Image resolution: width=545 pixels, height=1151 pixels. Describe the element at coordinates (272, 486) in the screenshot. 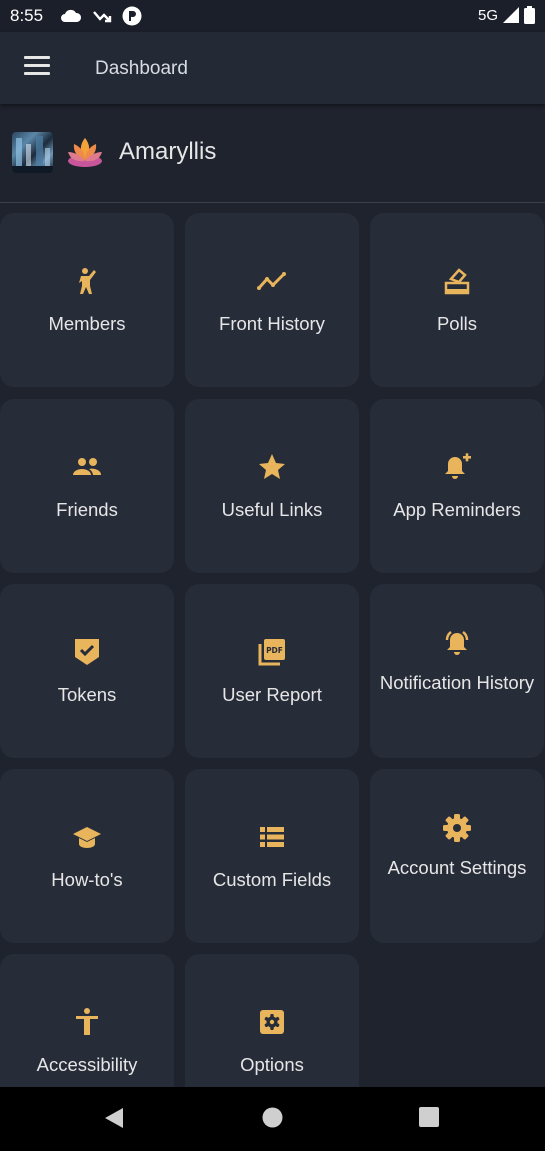

I see `tile-useful-links: Useful Links` at that location.